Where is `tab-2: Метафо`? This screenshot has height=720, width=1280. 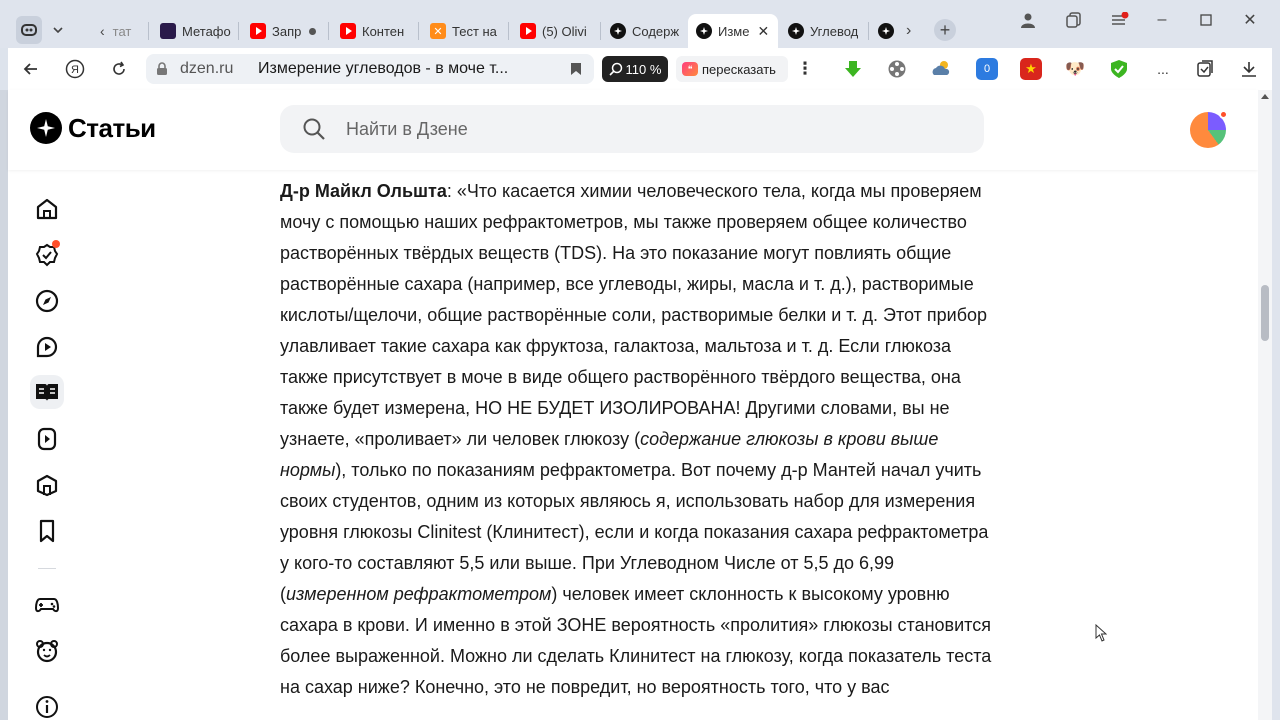 tab-2: Метафо is located at coordinates (193, 31).